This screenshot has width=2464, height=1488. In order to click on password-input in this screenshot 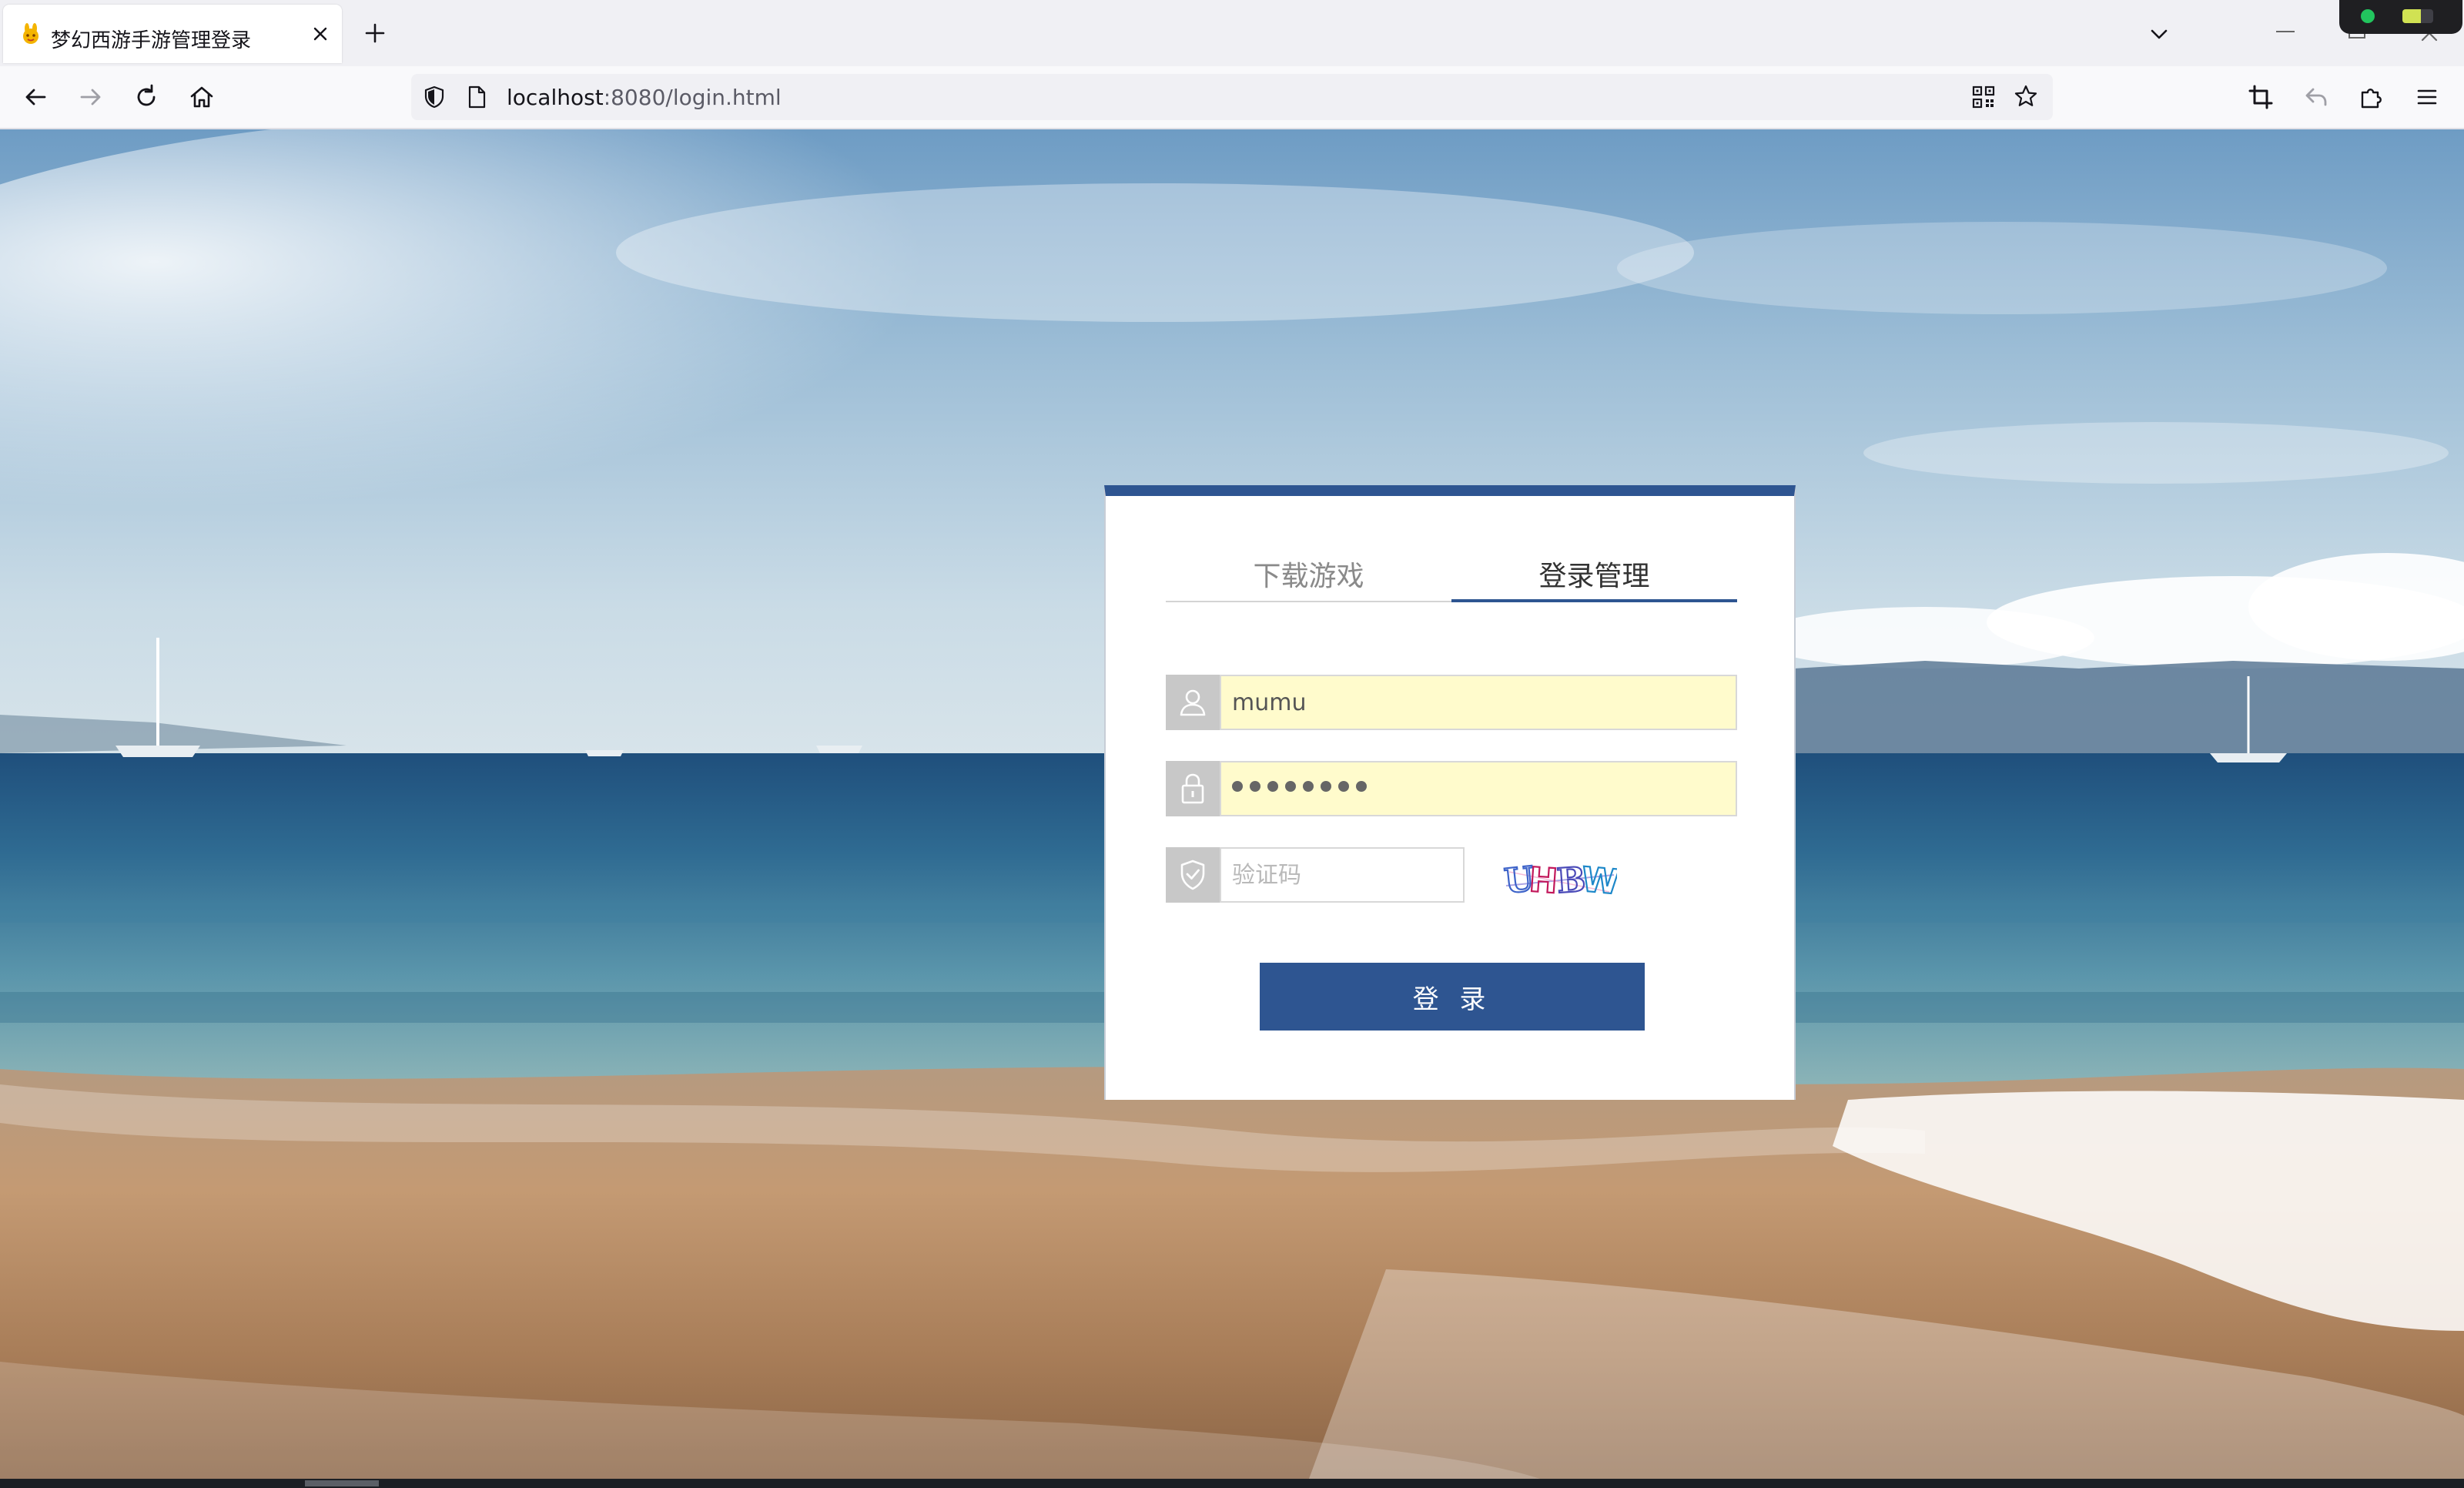, I will do `click(1478, 788)`.